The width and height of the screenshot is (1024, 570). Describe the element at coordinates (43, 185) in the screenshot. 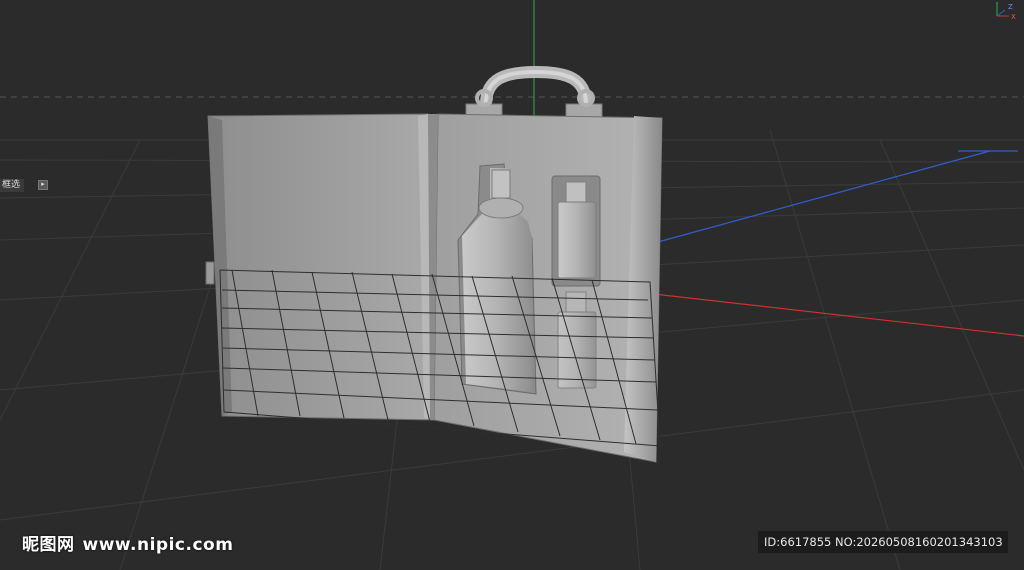

I see `play-arrow-icon: ▸` at that location.